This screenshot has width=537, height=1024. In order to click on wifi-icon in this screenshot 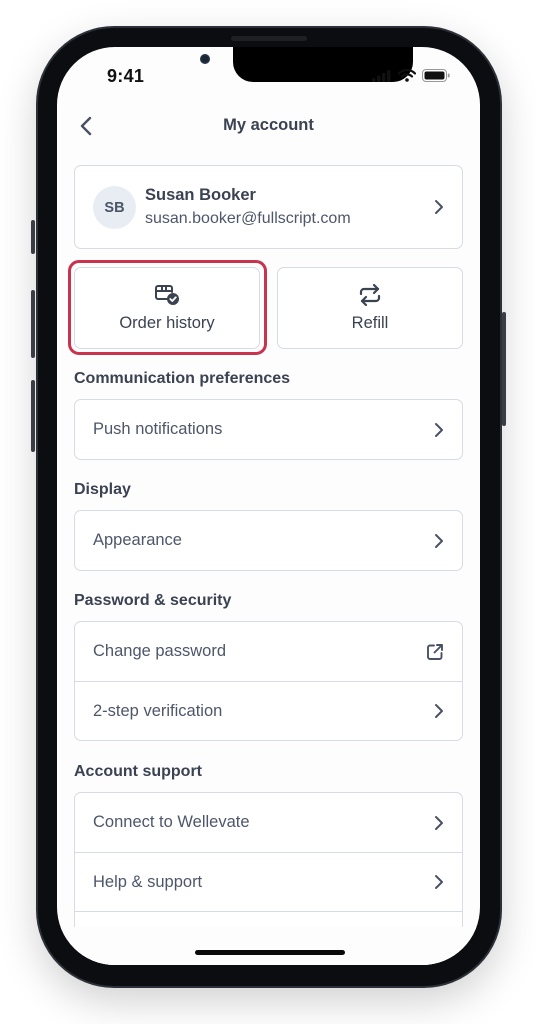, I will do `click(407, 75)`.